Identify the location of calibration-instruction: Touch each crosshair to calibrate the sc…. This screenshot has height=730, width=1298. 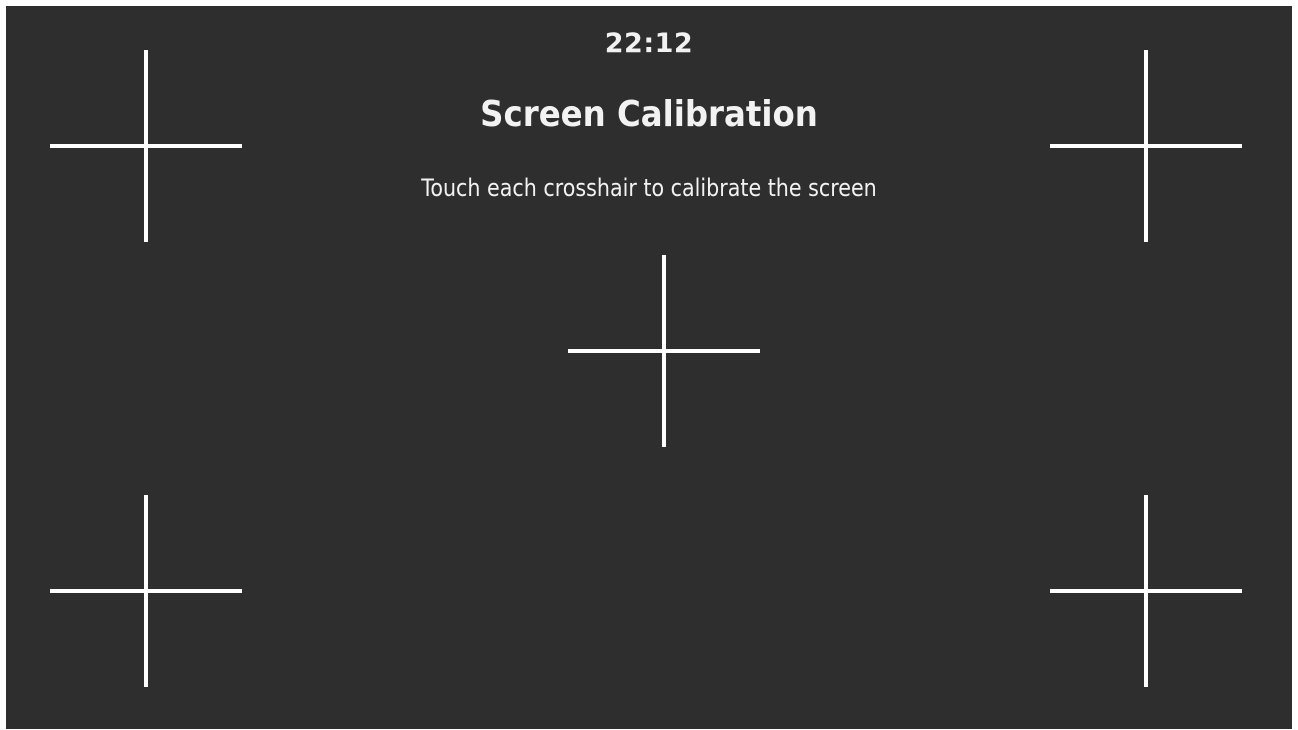
(649, 188).